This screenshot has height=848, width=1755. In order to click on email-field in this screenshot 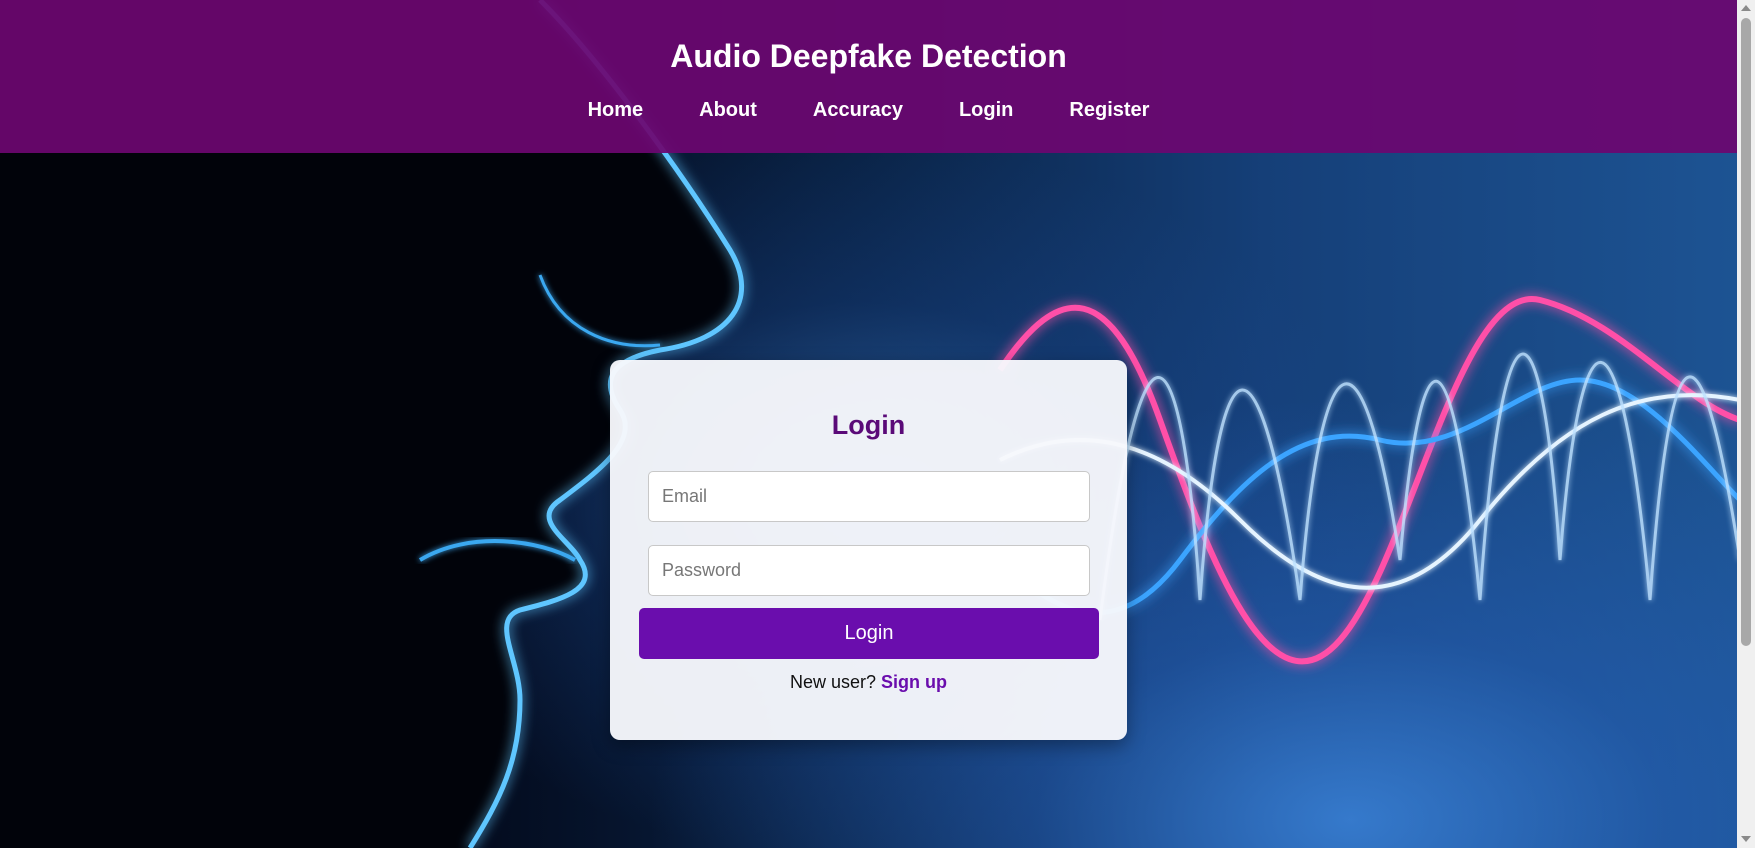, I will do `click(869, 496)`.